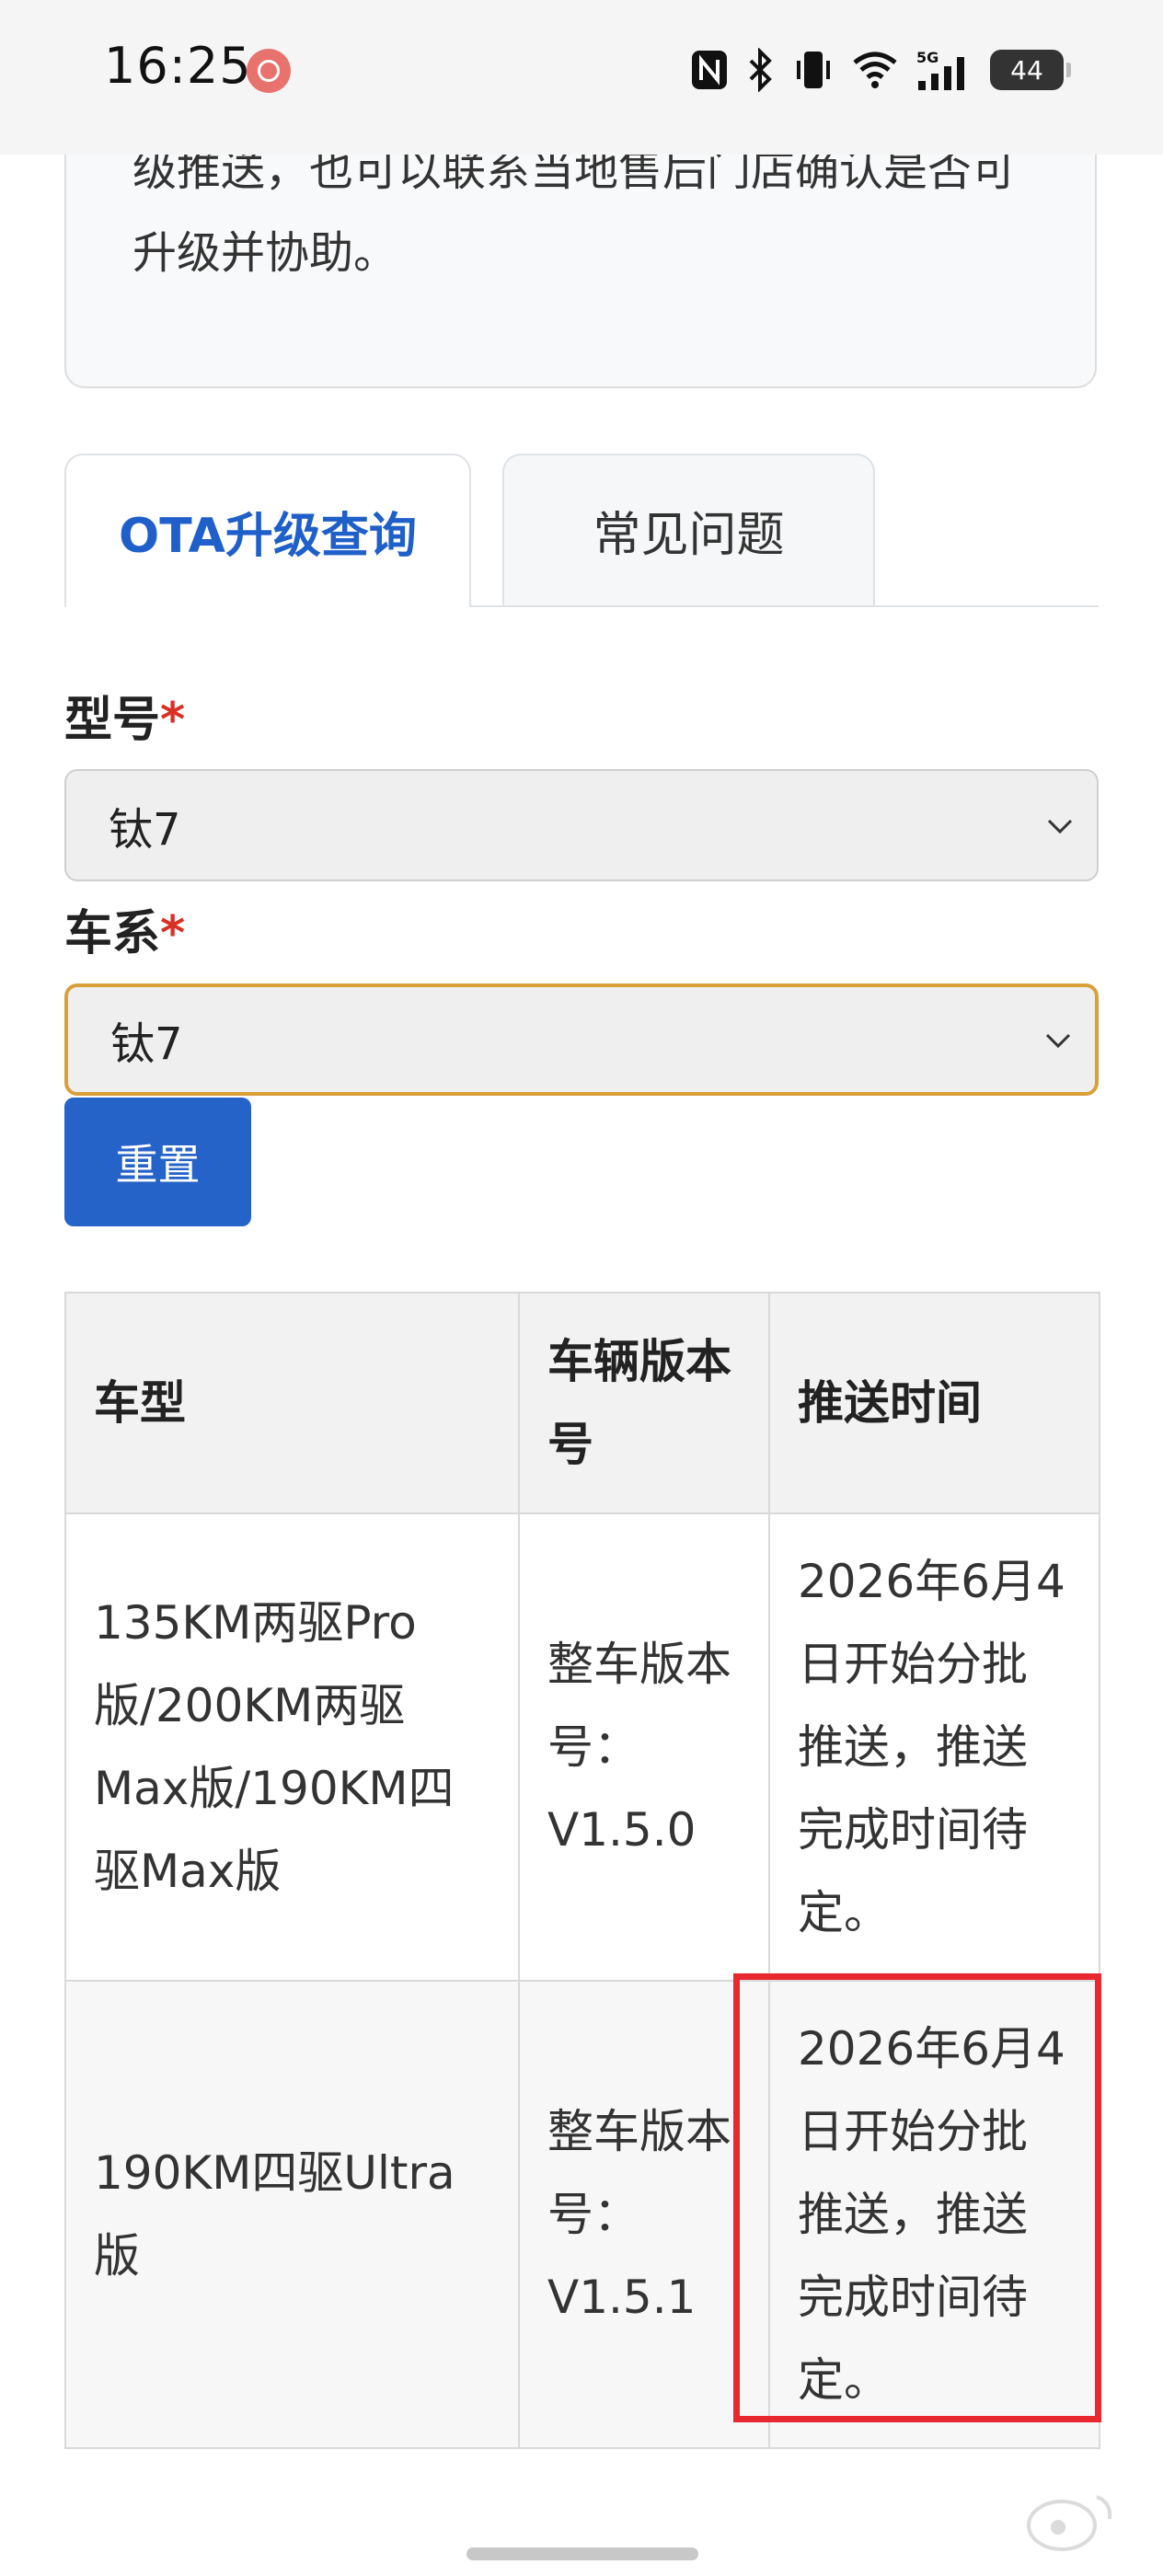  Describe the element at coordinates (581, 77) in the screenshot. I see `status-bar: 16:25 5G 44` at that location.